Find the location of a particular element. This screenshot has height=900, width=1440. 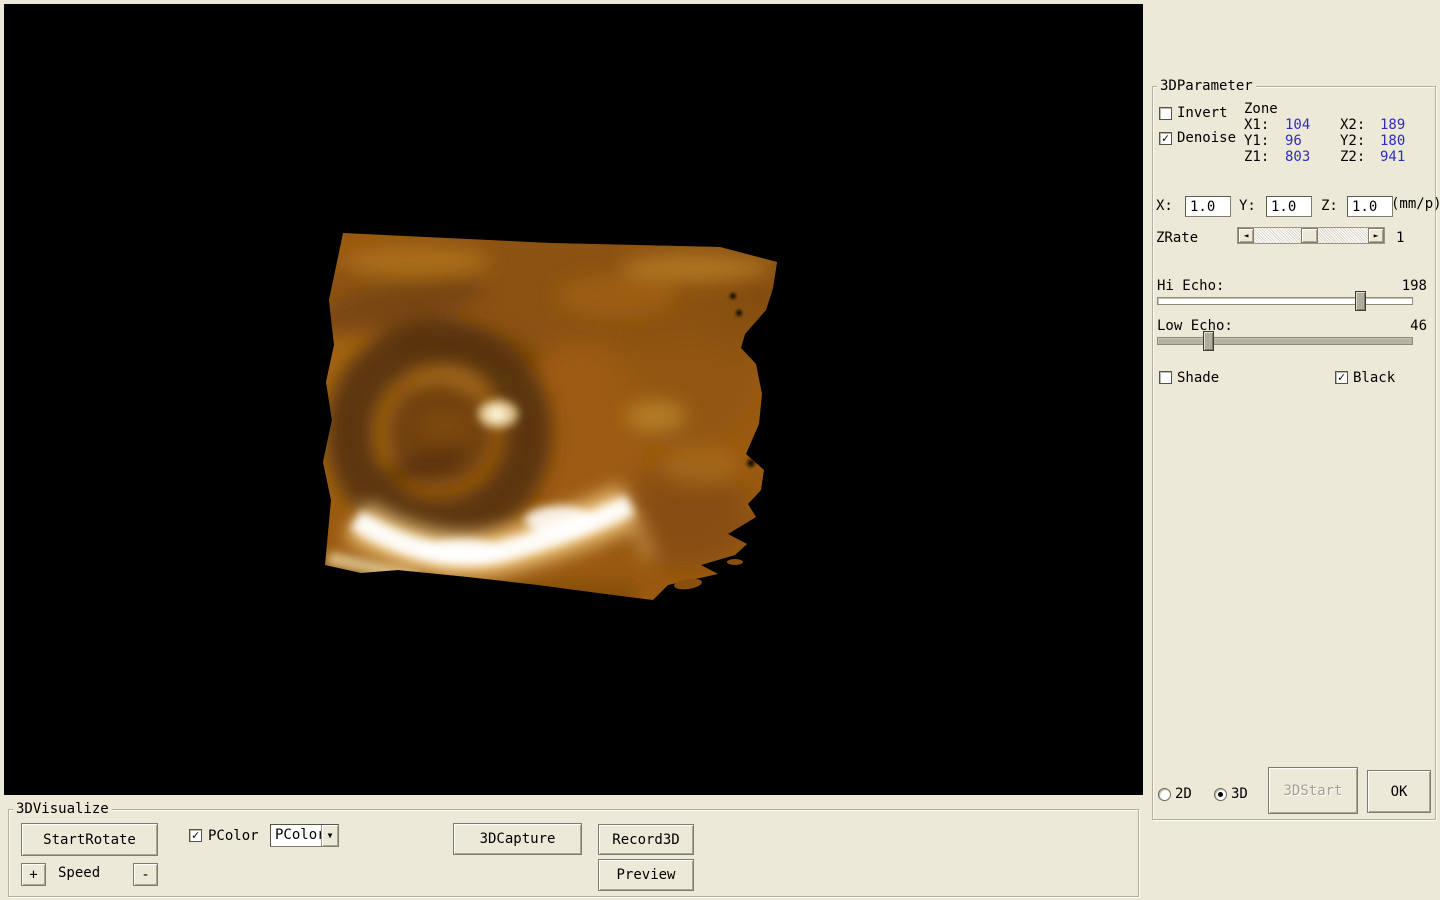

shade-label: Shade is located at coordinates (1198, 378).